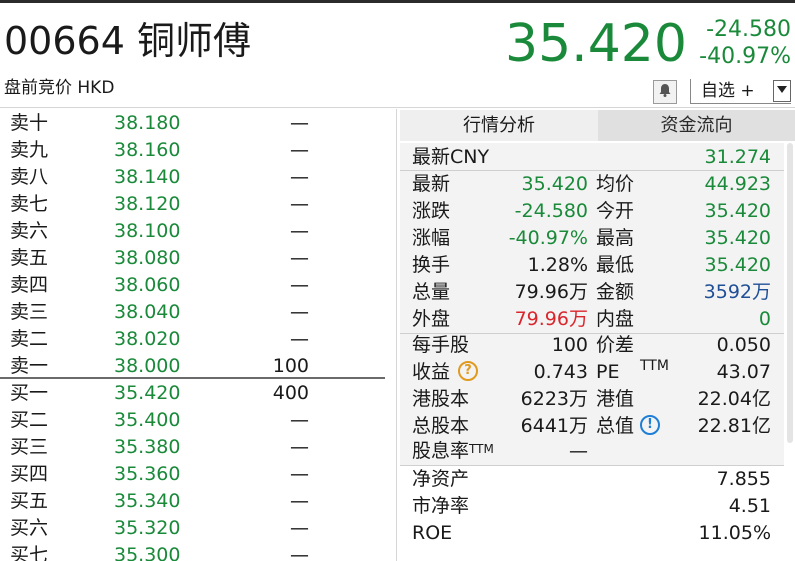 This screenshot has height=561, width=795. Describe the element at coordinates (147, 285) in the screenshot. I see `level-price: 38.060` at that location.